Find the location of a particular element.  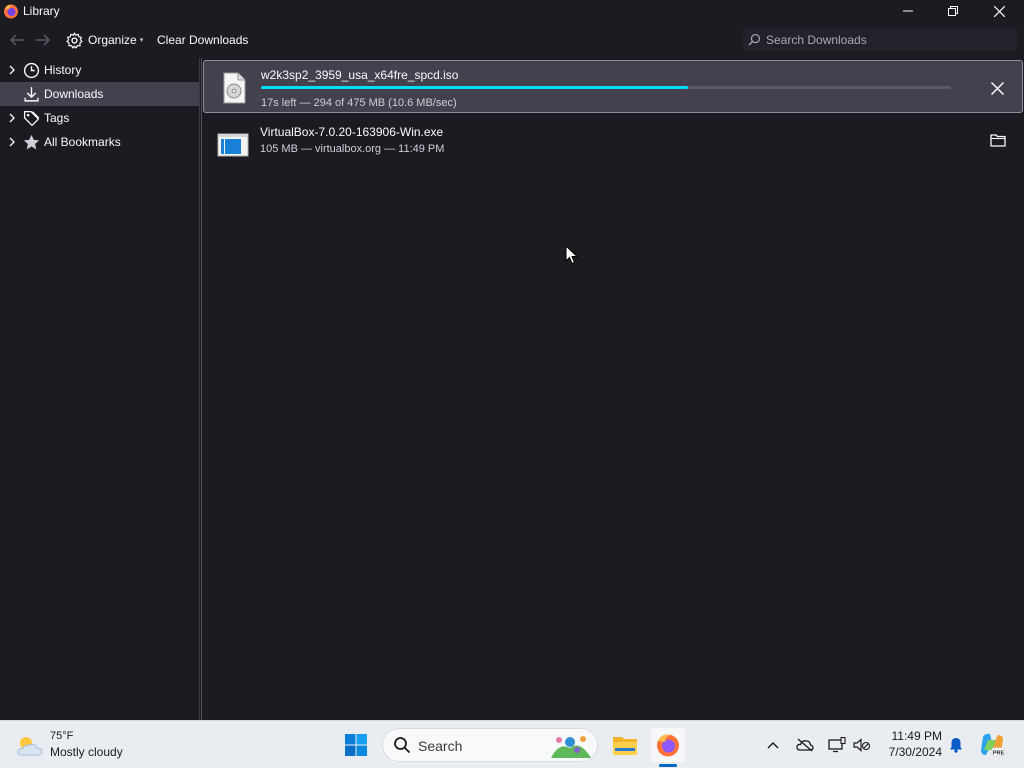

download-filename: w2k3sp2_3959_usa_x64fre_spcd.iso is located at coordinates (360, 75).